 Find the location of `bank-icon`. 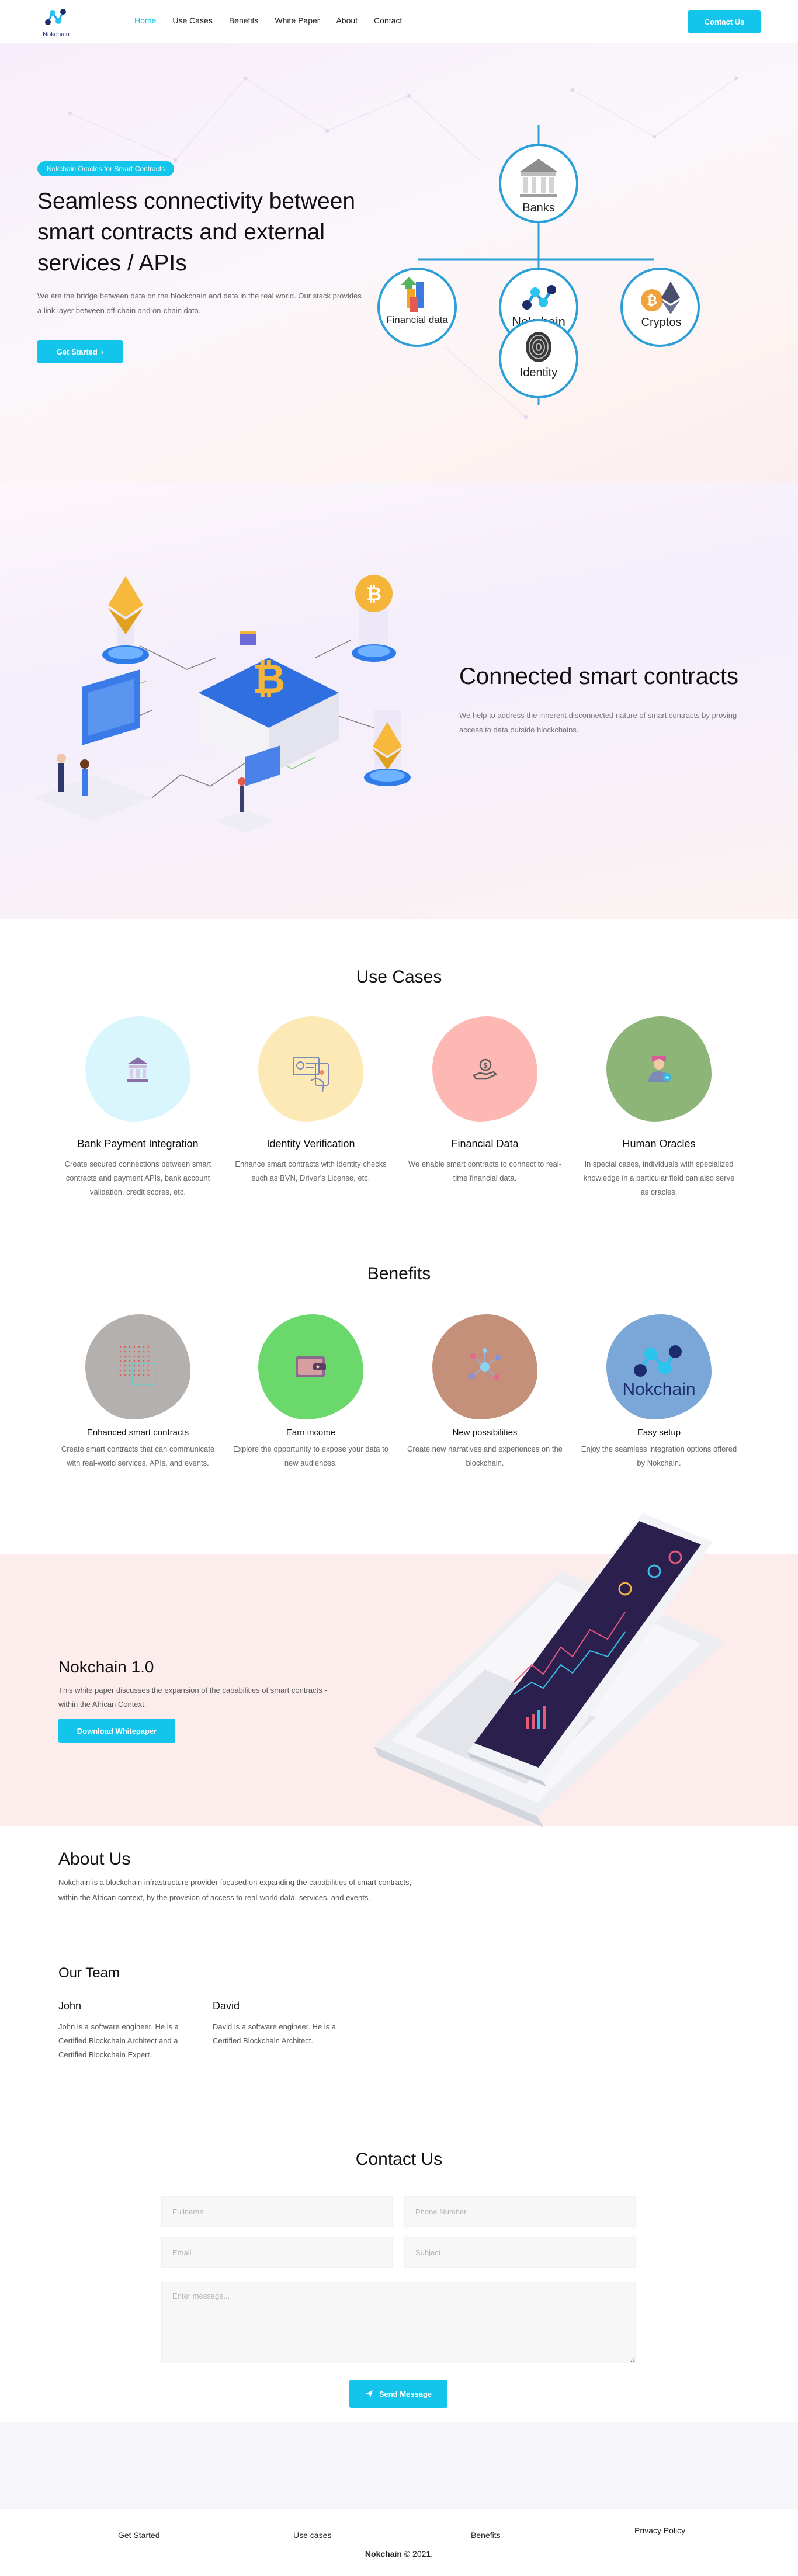

bank-icon is located at coordinates (137, 1069).